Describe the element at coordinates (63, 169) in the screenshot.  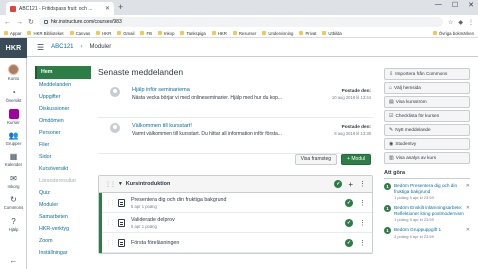
I see `course-nav-syllabus: Kursöversikt` at that location.